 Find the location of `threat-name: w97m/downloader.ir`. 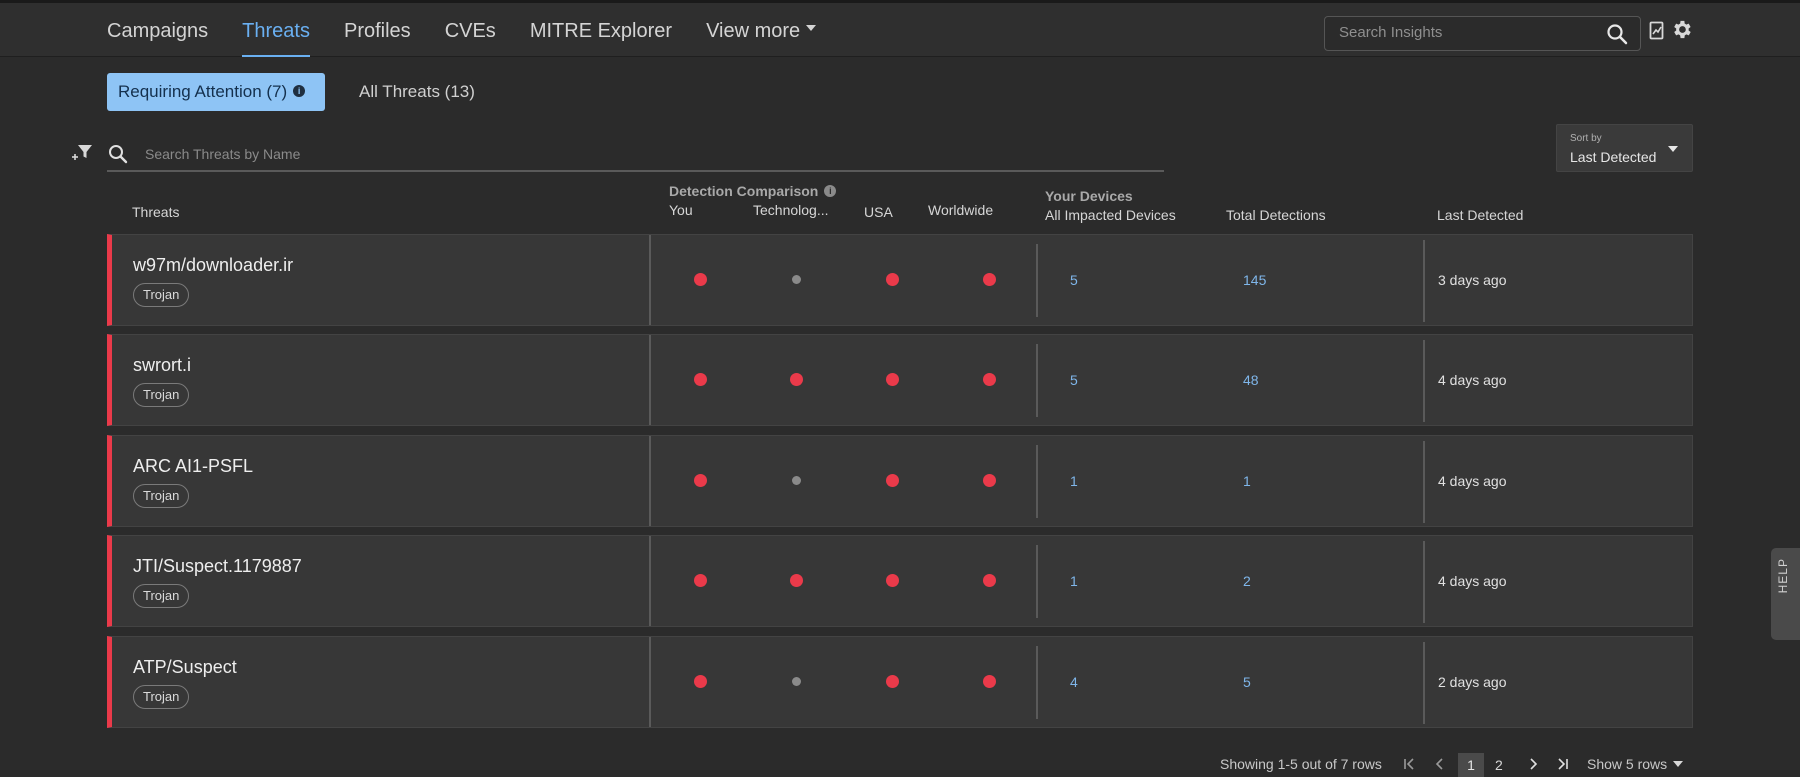

threat-name: w97m/downloader.ir is located at coordinates (213, 265).